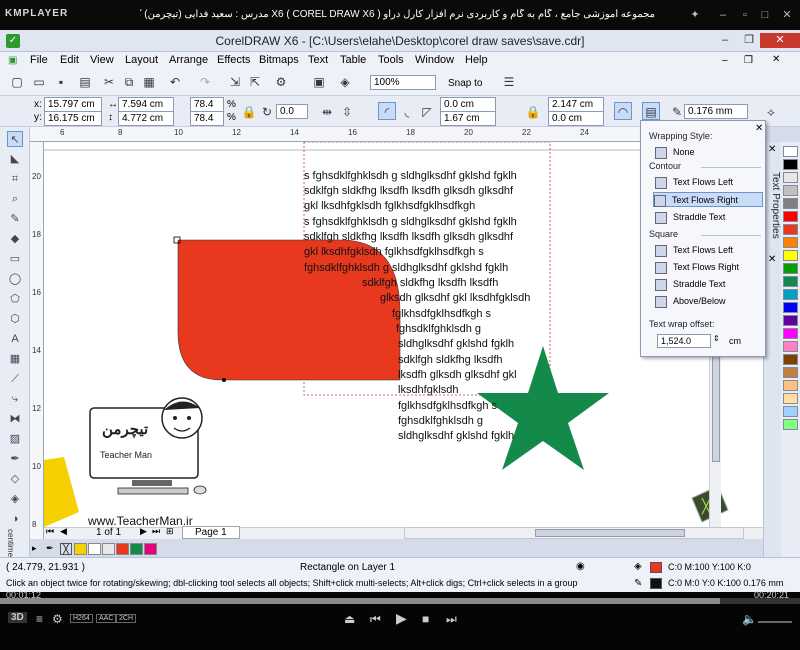  I want to click on player-minimize-icon: –, so click(723, 15).